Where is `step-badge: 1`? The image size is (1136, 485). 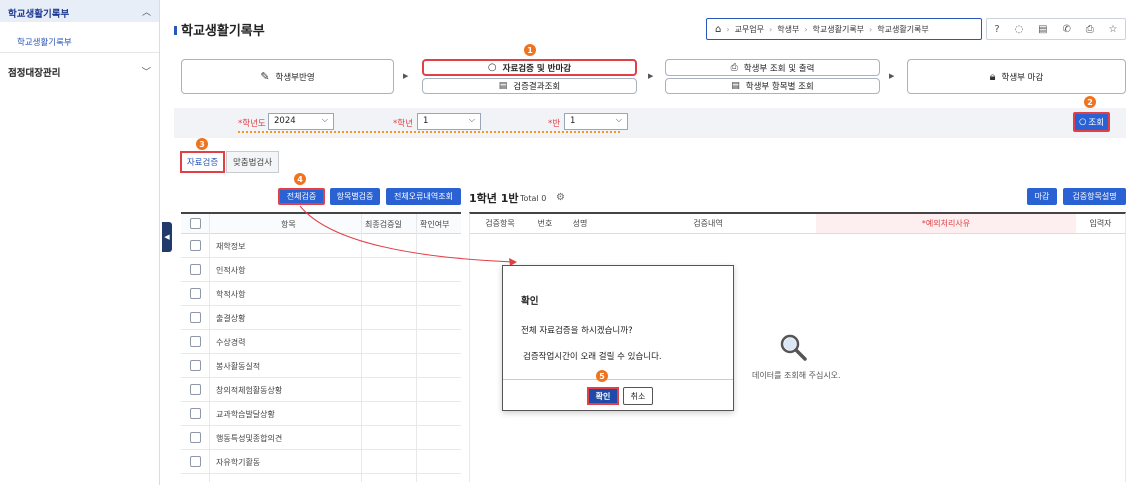
step-badge: 1 is located at coordinates (530, 50).